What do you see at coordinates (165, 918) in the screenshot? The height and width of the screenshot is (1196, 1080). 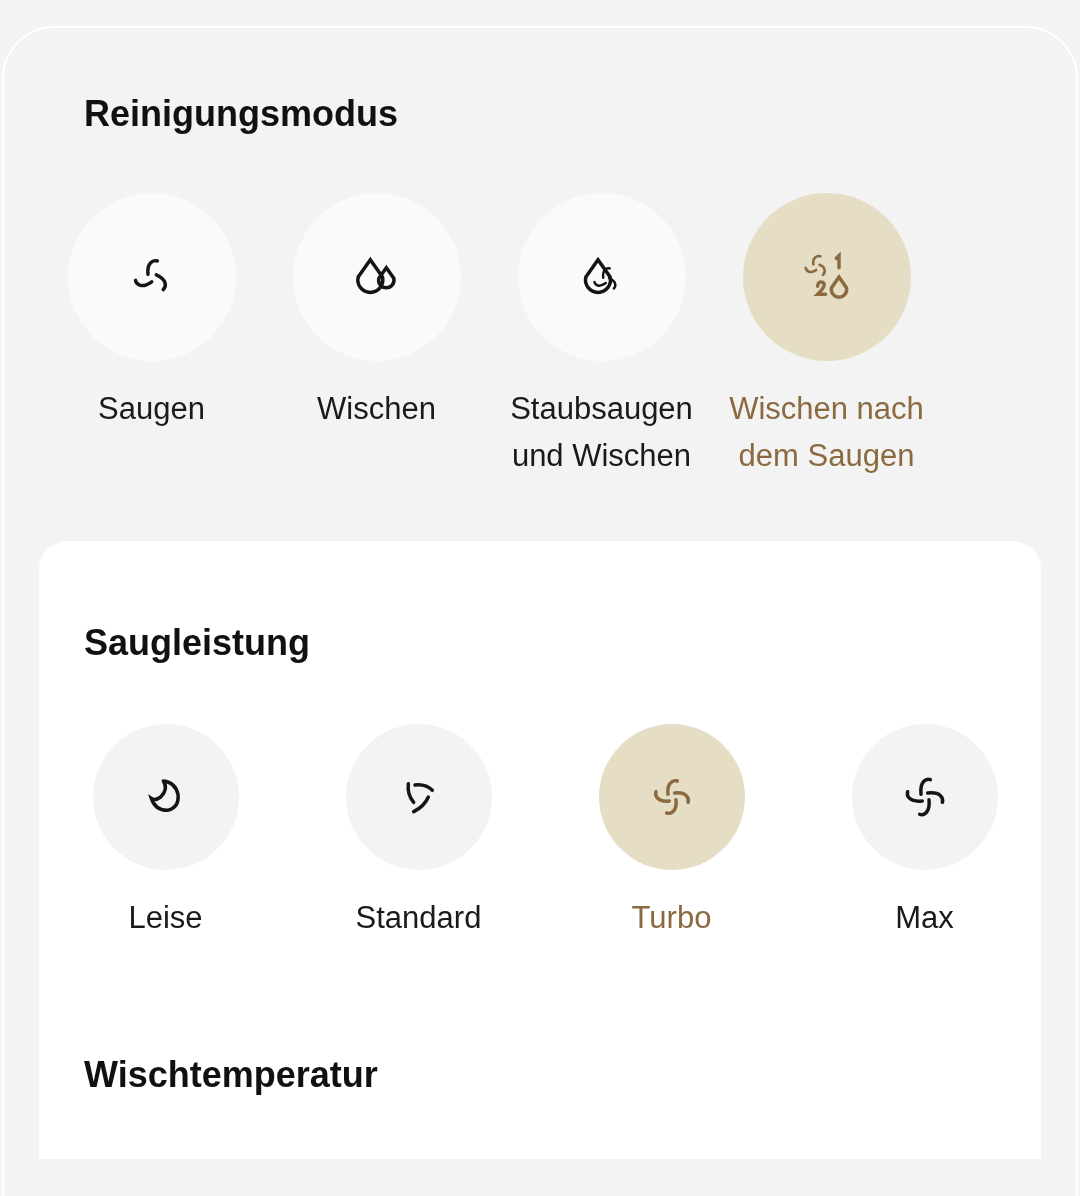 I see `option-label: Leise` at bounding box center [165, 918].